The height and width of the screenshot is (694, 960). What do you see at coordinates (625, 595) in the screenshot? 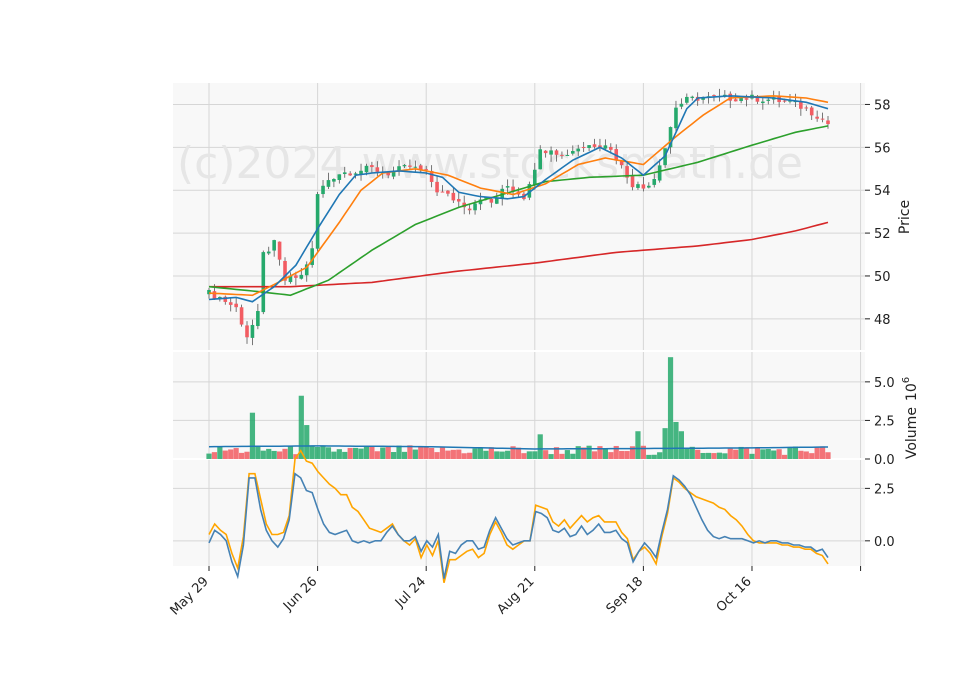
I see `x-tick-label: Sep 18` at bounding box center [625, 595].